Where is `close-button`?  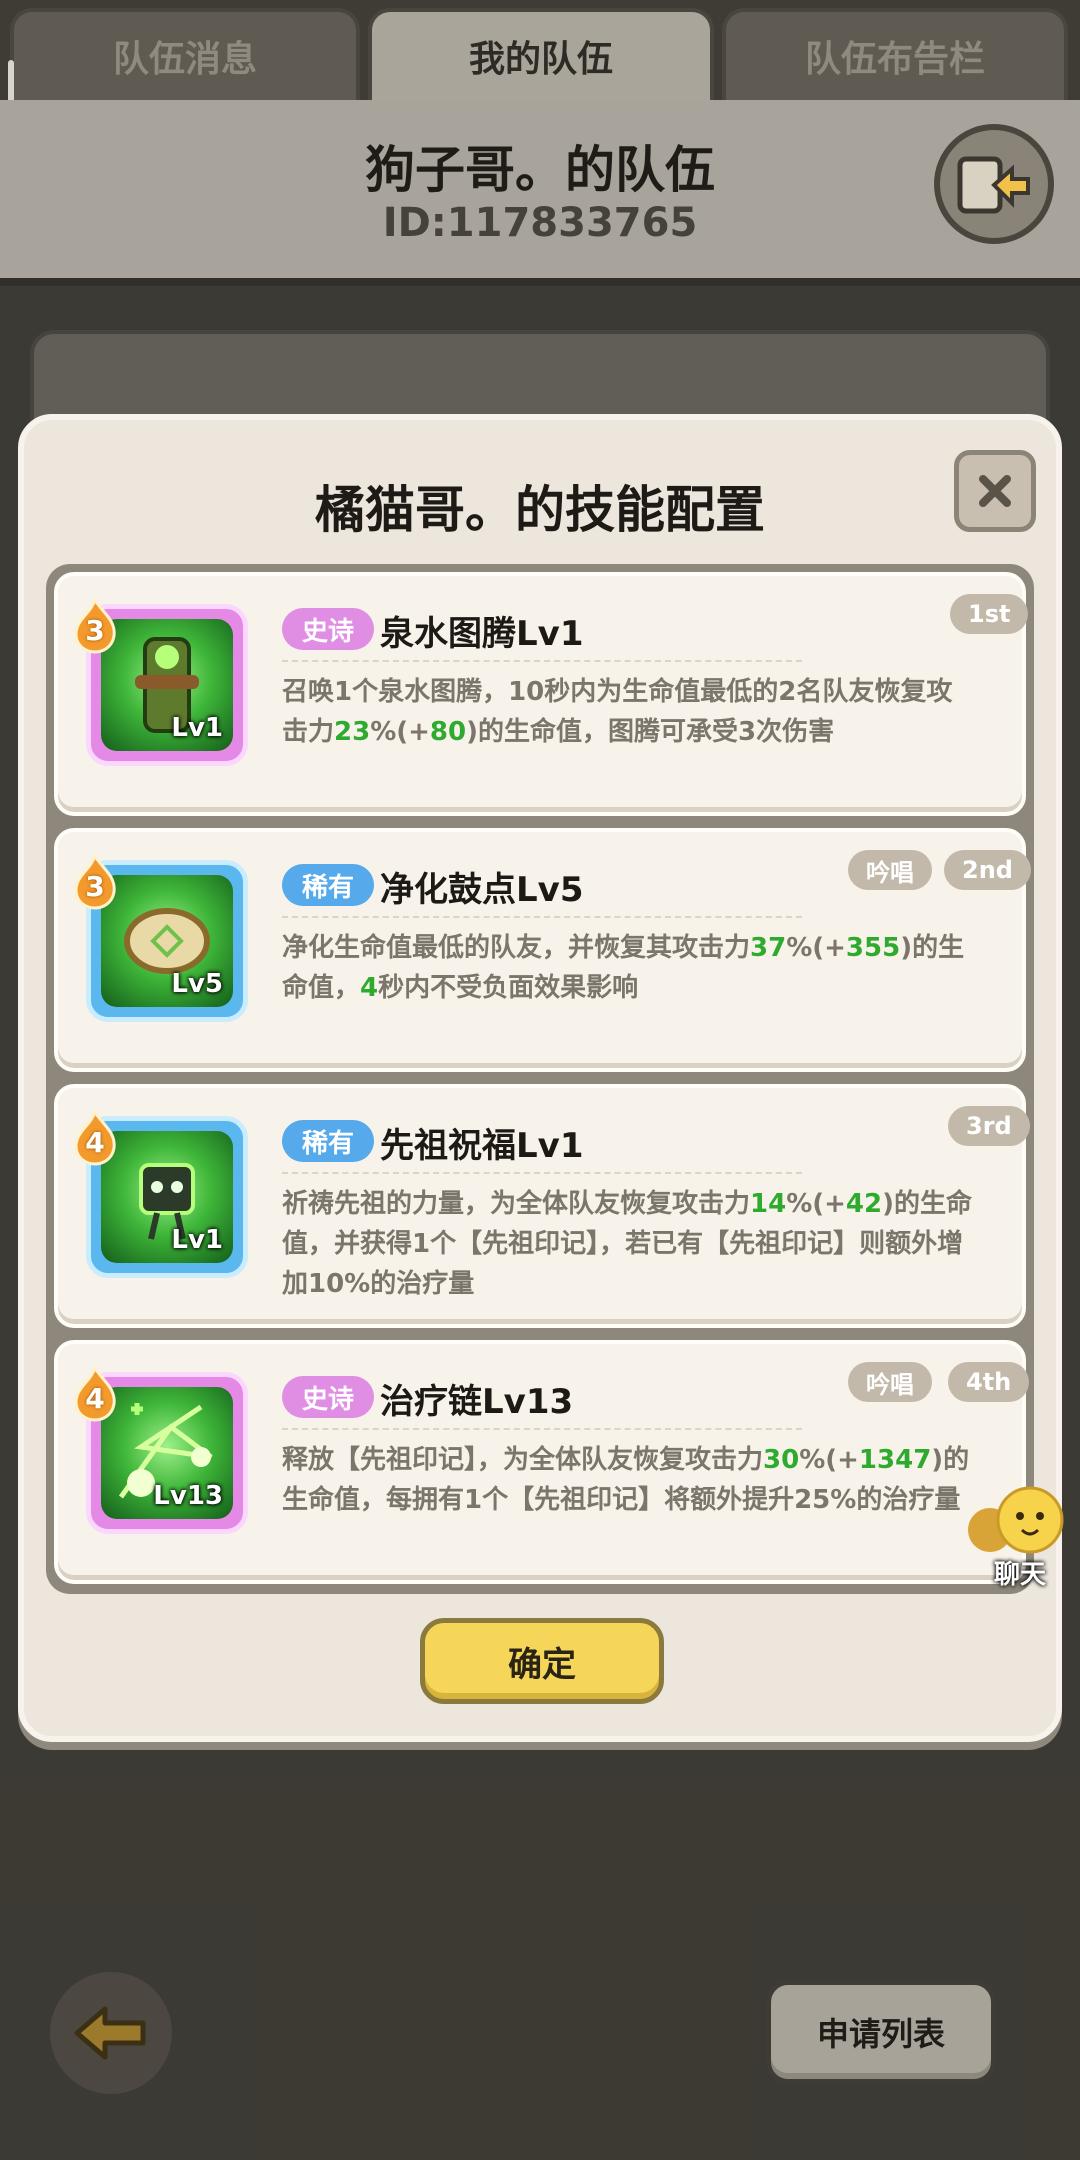 close-button is located at coordinates (995, 491).